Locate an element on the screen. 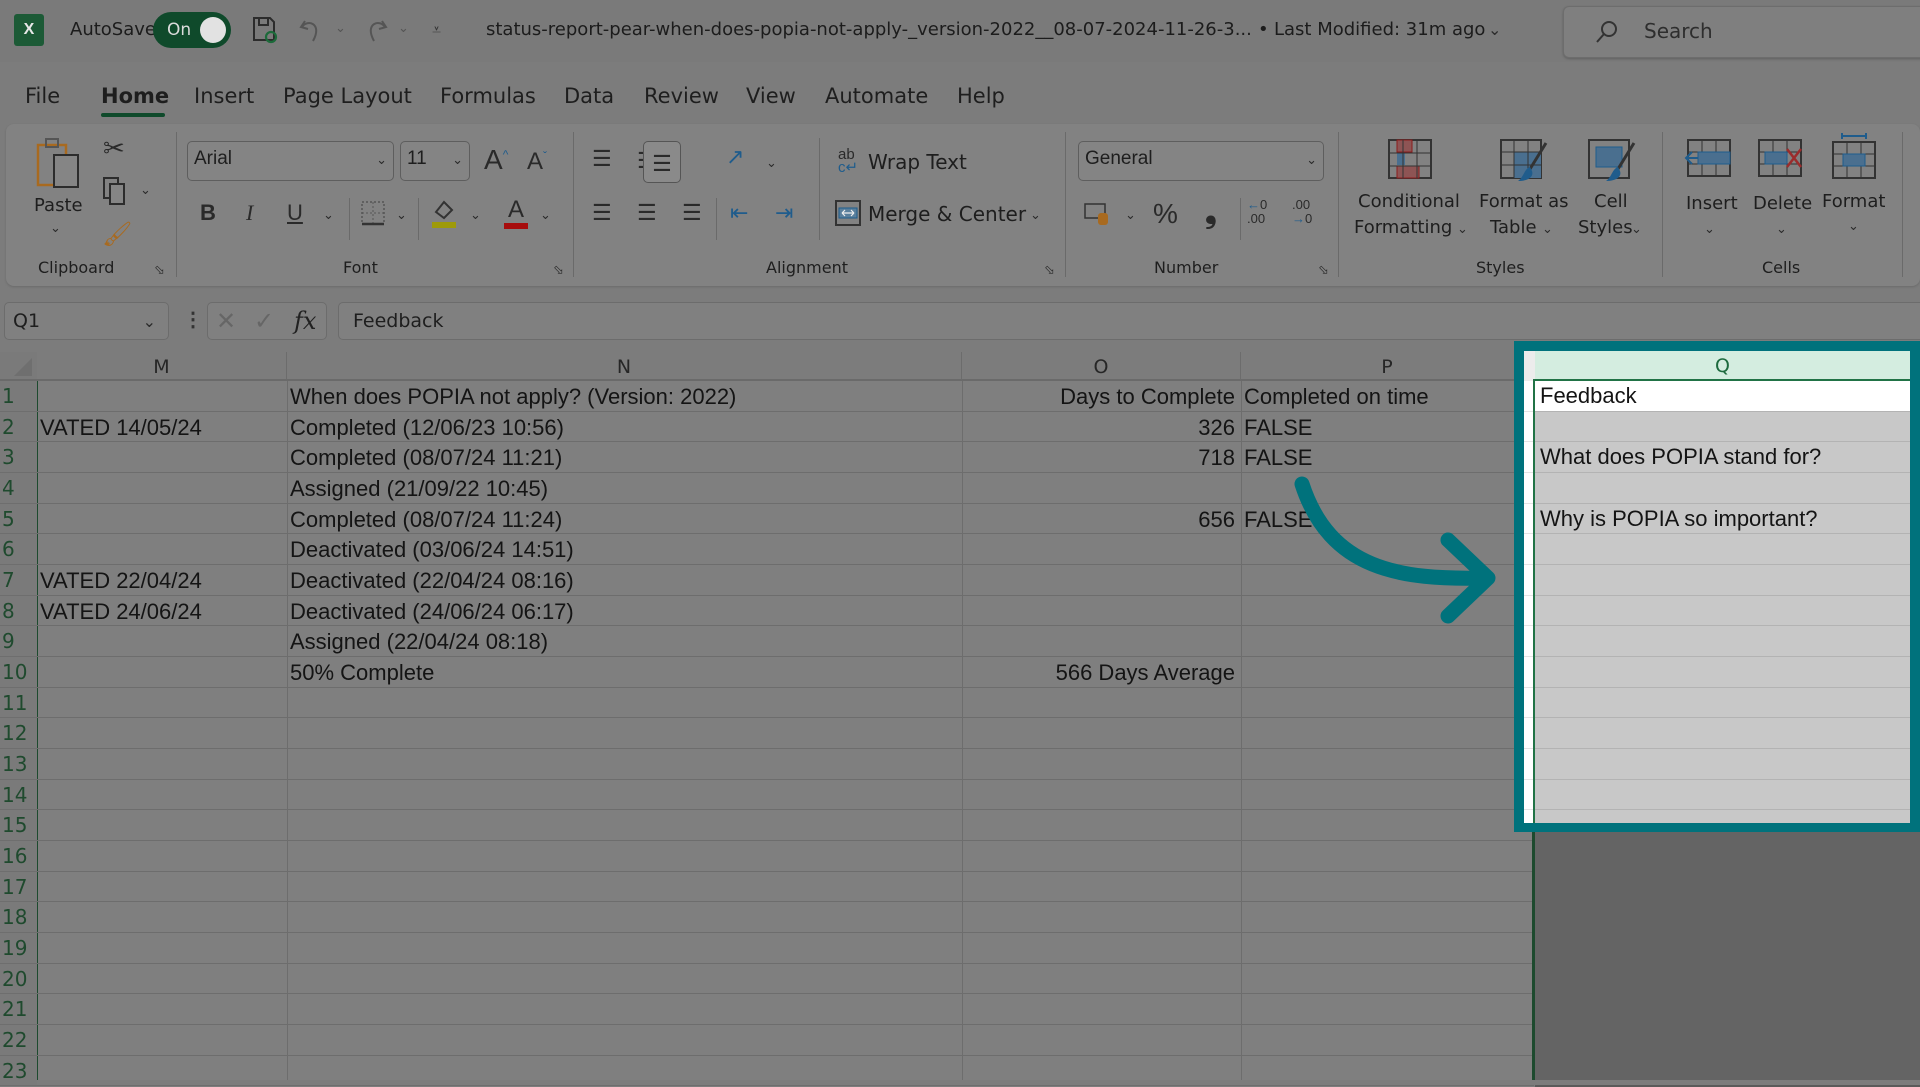  row-header-15: 15 is located at coordinates (18, 826).